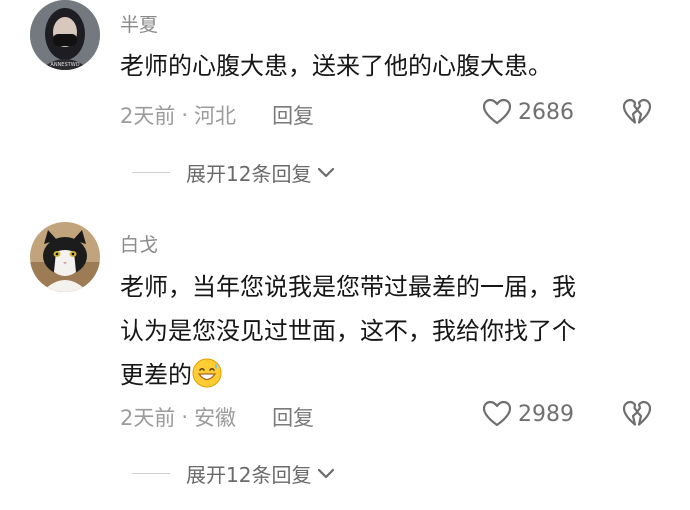 The height and width of the screenshot is (510, 690). I want to click on comment-meta: 2天前 · 安徽 回复, so click(217, 417).